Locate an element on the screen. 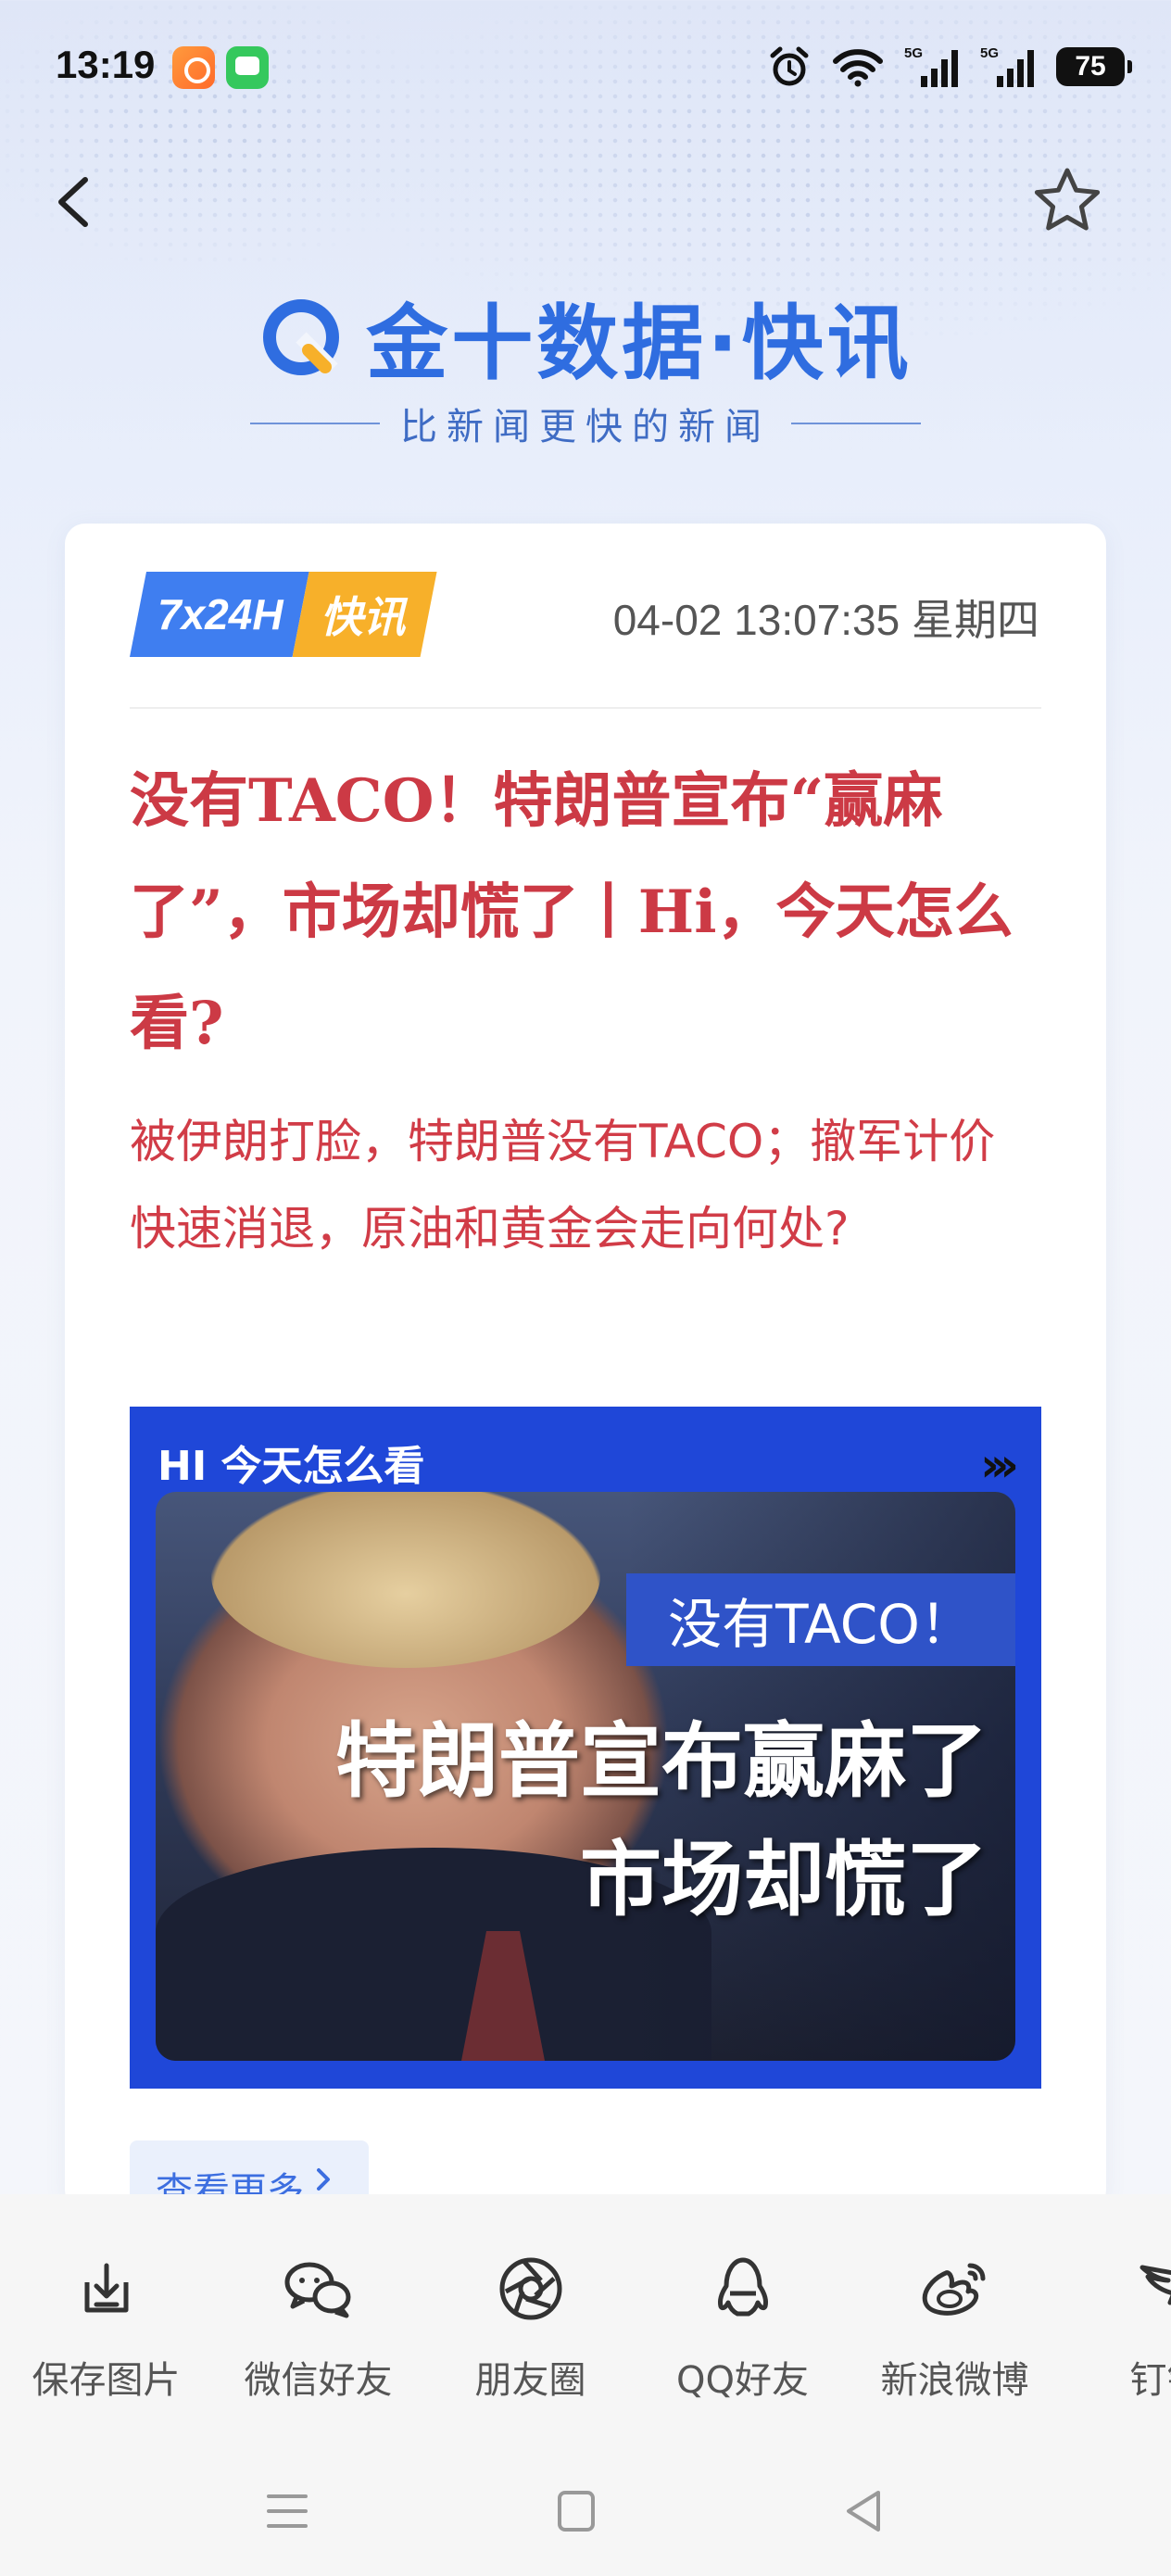  share-bar: 保存图片 微信好友 朋友圈 QQ好友 新浪微博 钉 is located at coordinates (585, 2385).